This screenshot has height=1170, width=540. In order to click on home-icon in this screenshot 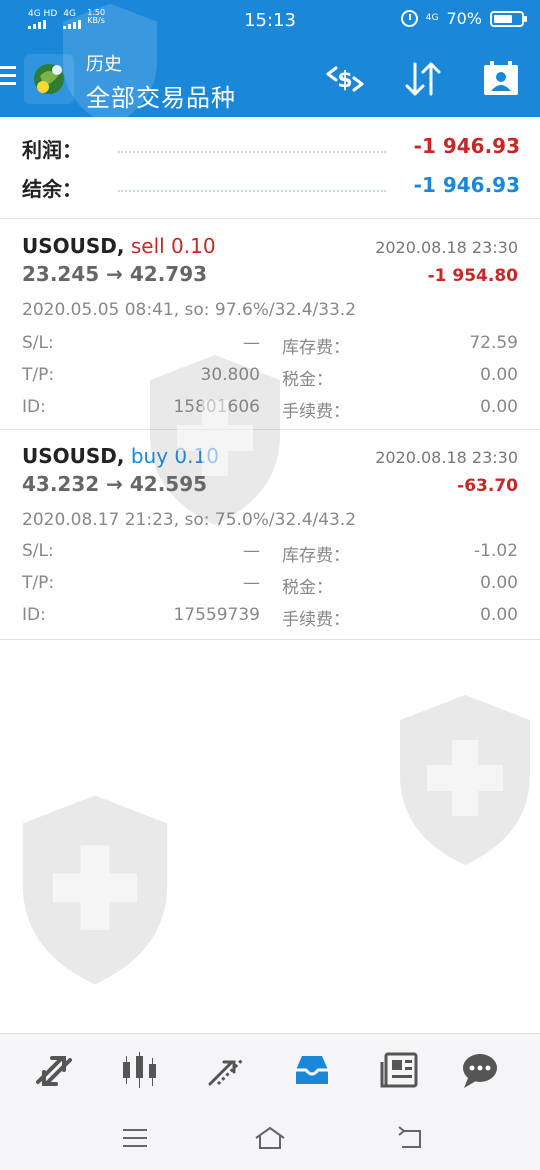, I will do `click(270, 1138)`.